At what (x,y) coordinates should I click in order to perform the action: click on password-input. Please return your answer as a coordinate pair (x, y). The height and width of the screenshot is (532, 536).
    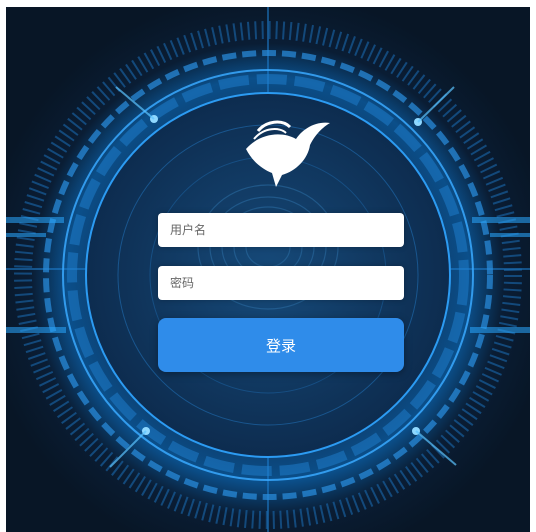
    Looking at the image, I should click on (281, 283).